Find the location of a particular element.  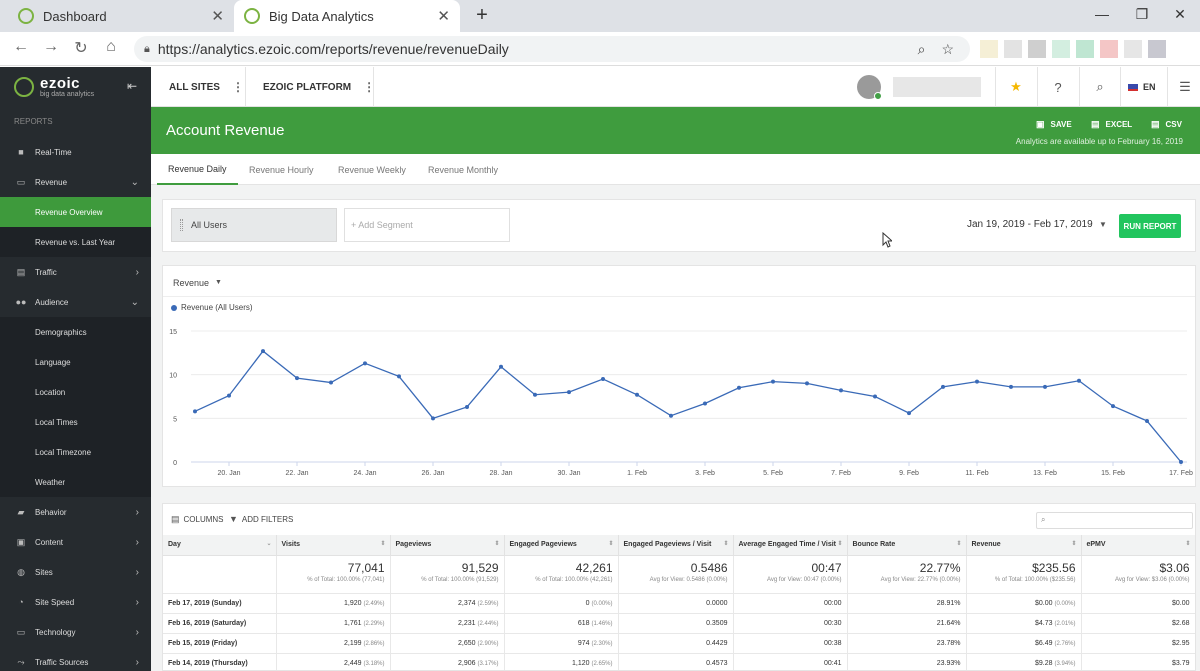

sidebar-item-behavior: ▰ Behavior › is located at coordinates (75, 512).